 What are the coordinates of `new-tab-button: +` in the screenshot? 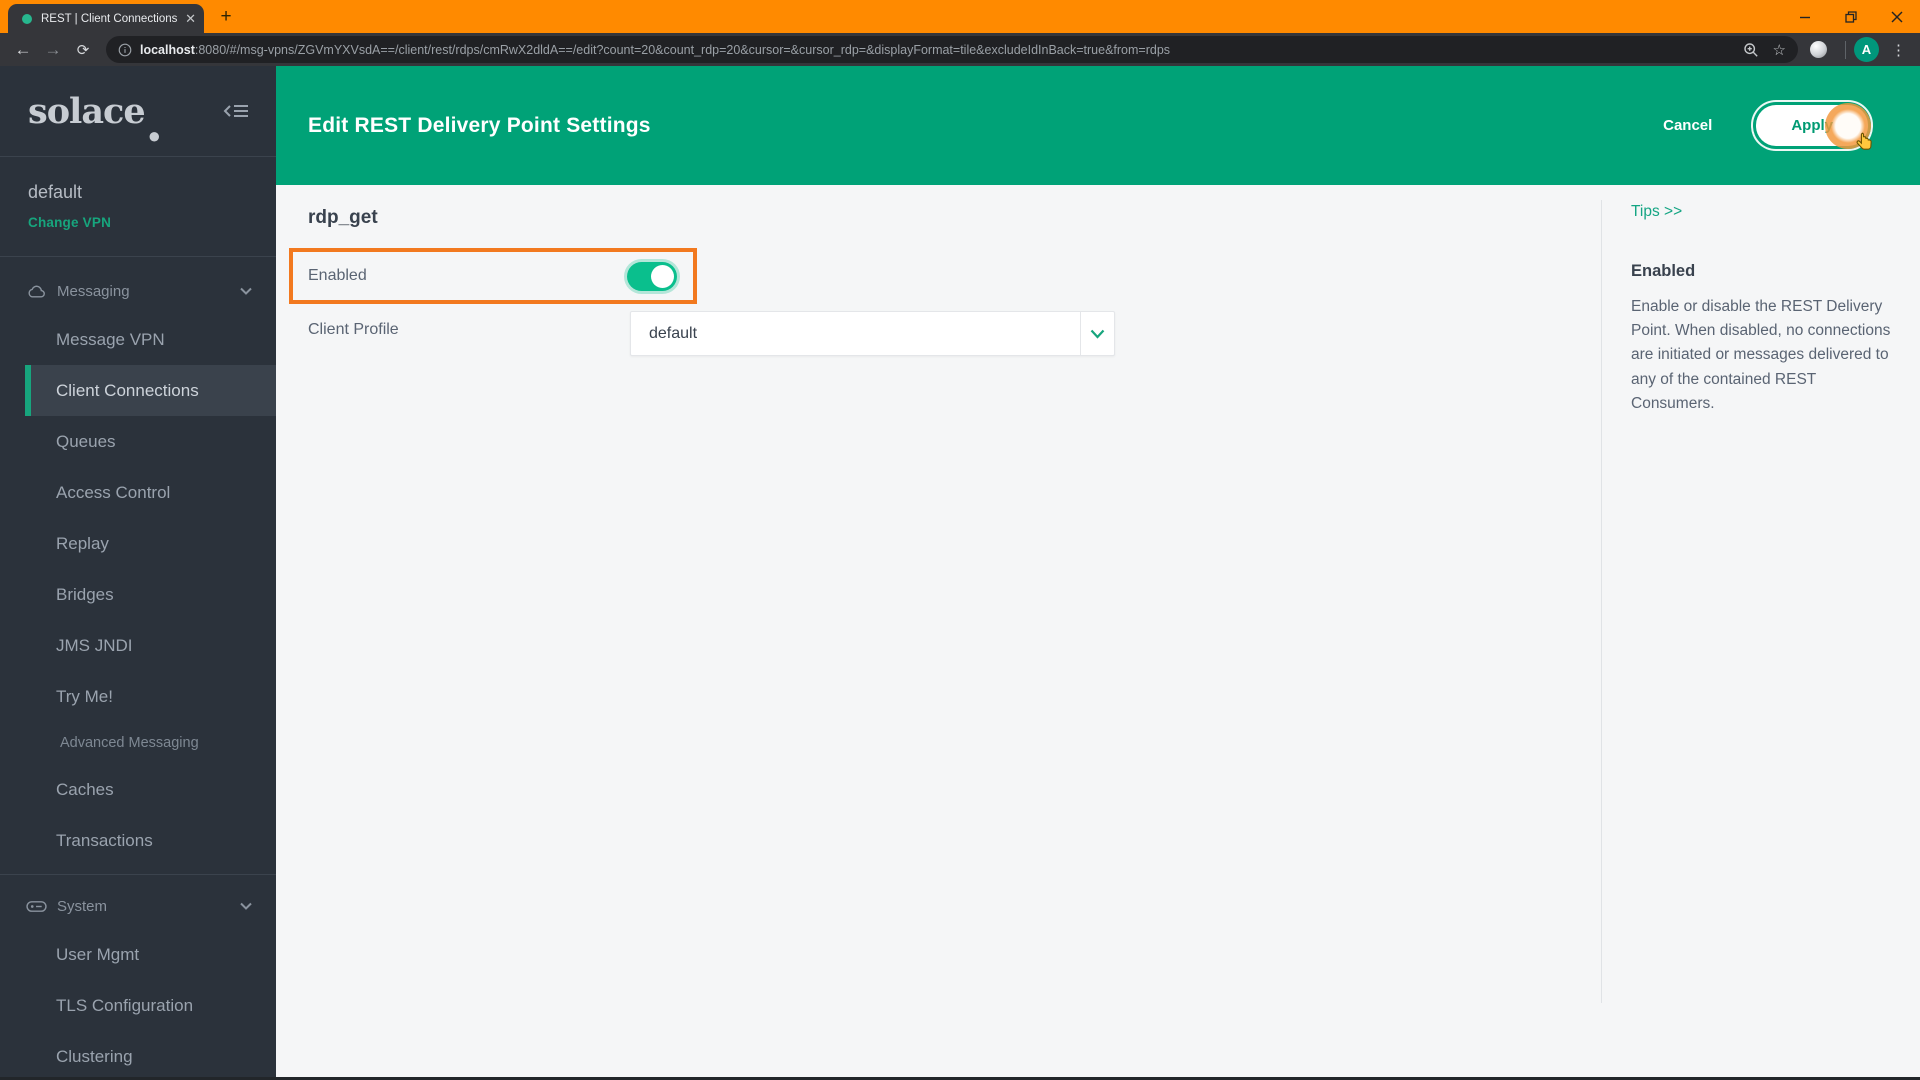 It's located at (226, 17).